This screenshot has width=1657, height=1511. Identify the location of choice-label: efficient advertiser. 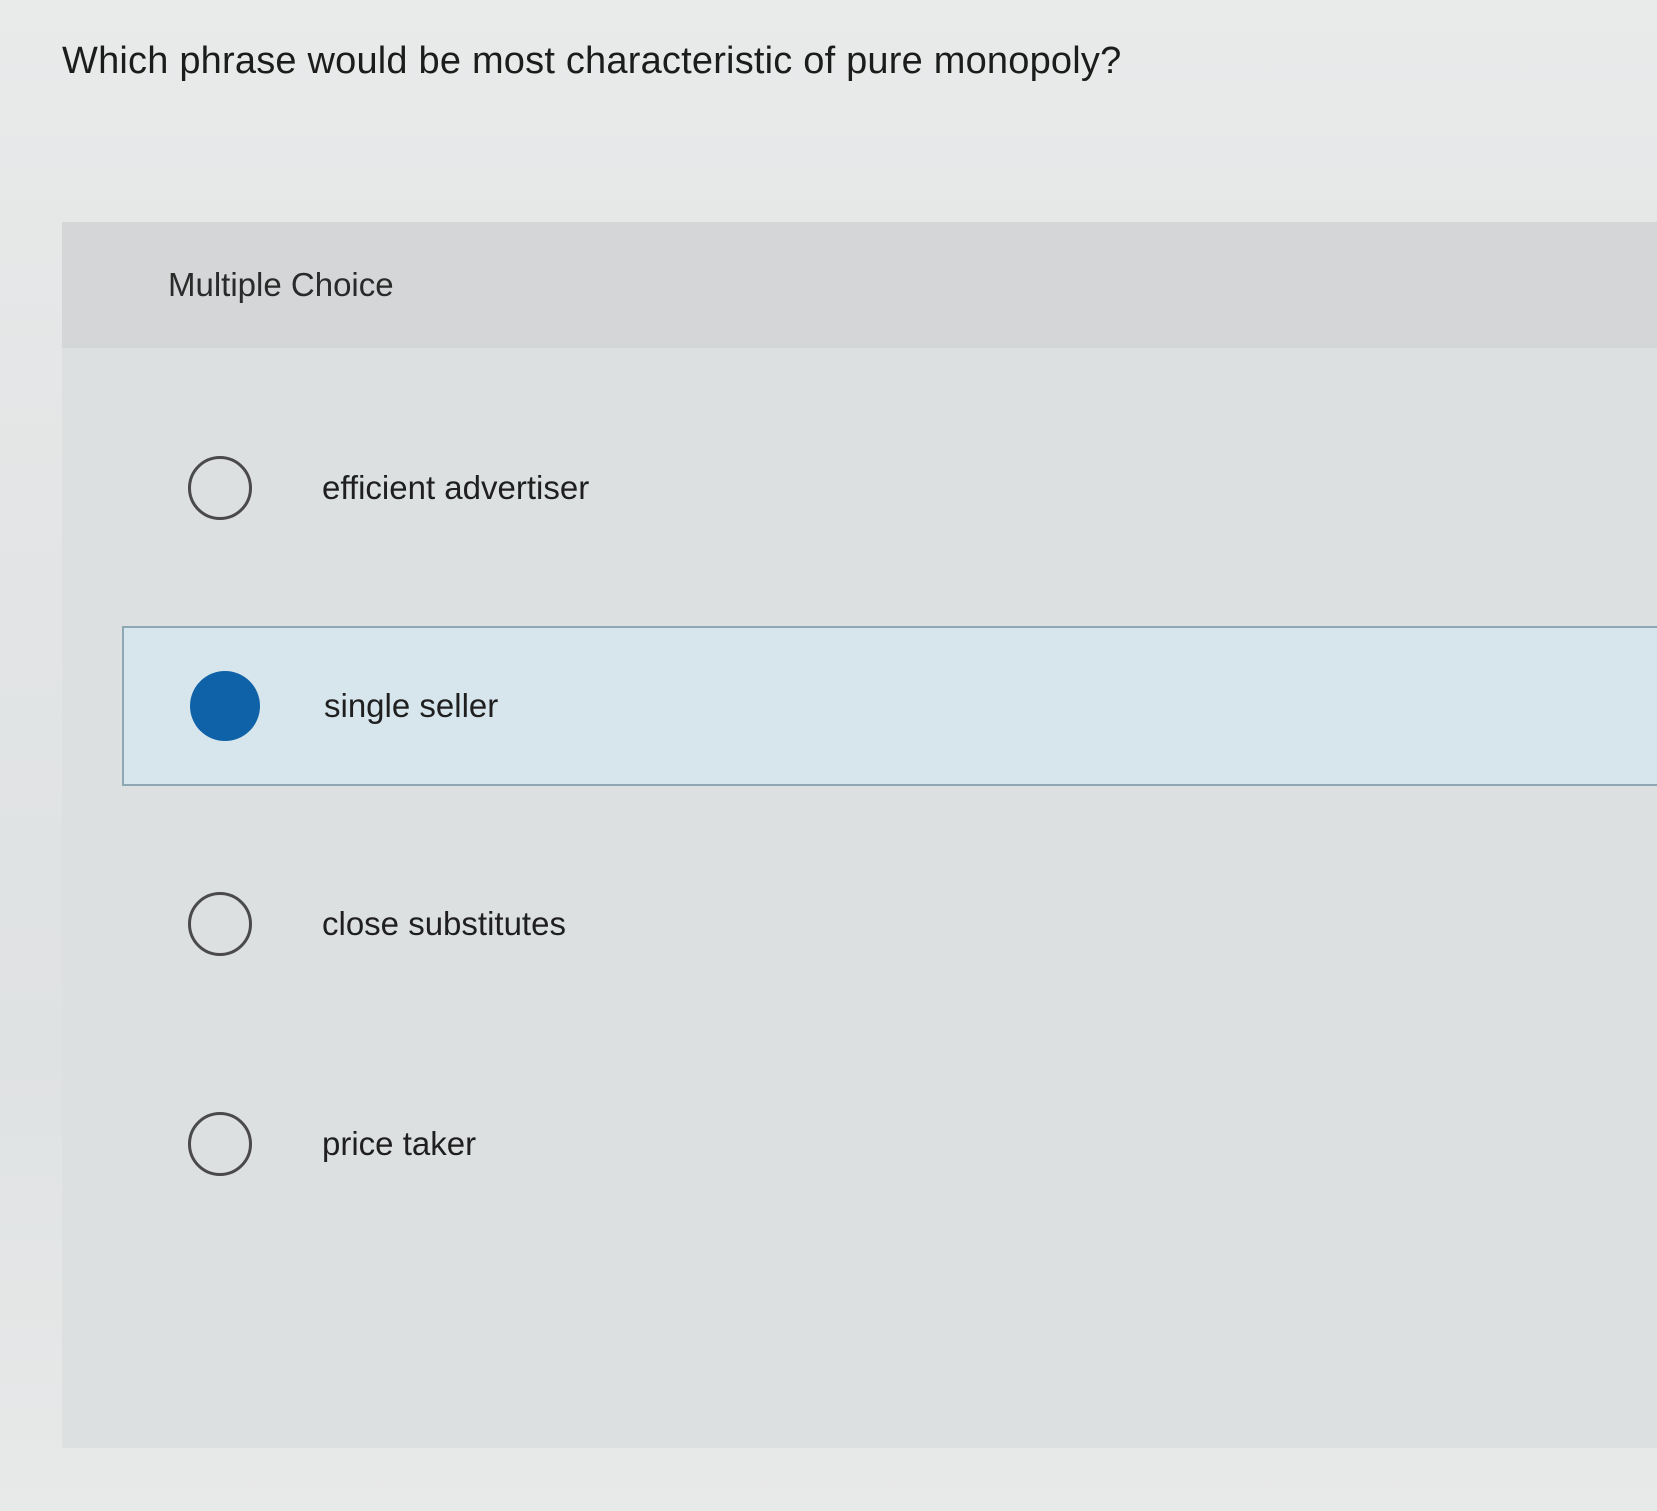
(456, 487).